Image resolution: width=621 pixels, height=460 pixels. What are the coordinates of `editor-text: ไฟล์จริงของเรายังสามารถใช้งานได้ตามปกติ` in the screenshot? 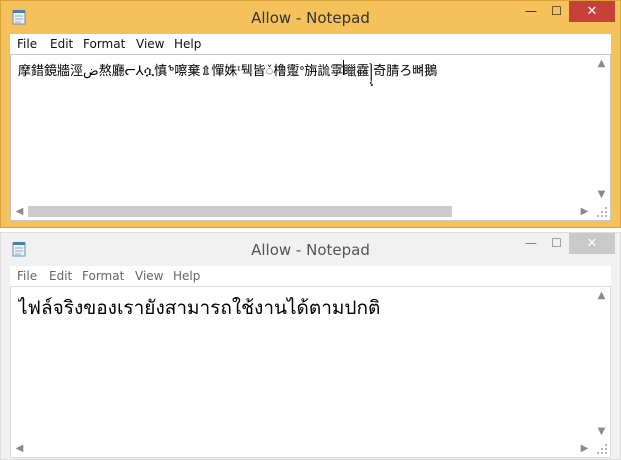 It's located at (199, 308).